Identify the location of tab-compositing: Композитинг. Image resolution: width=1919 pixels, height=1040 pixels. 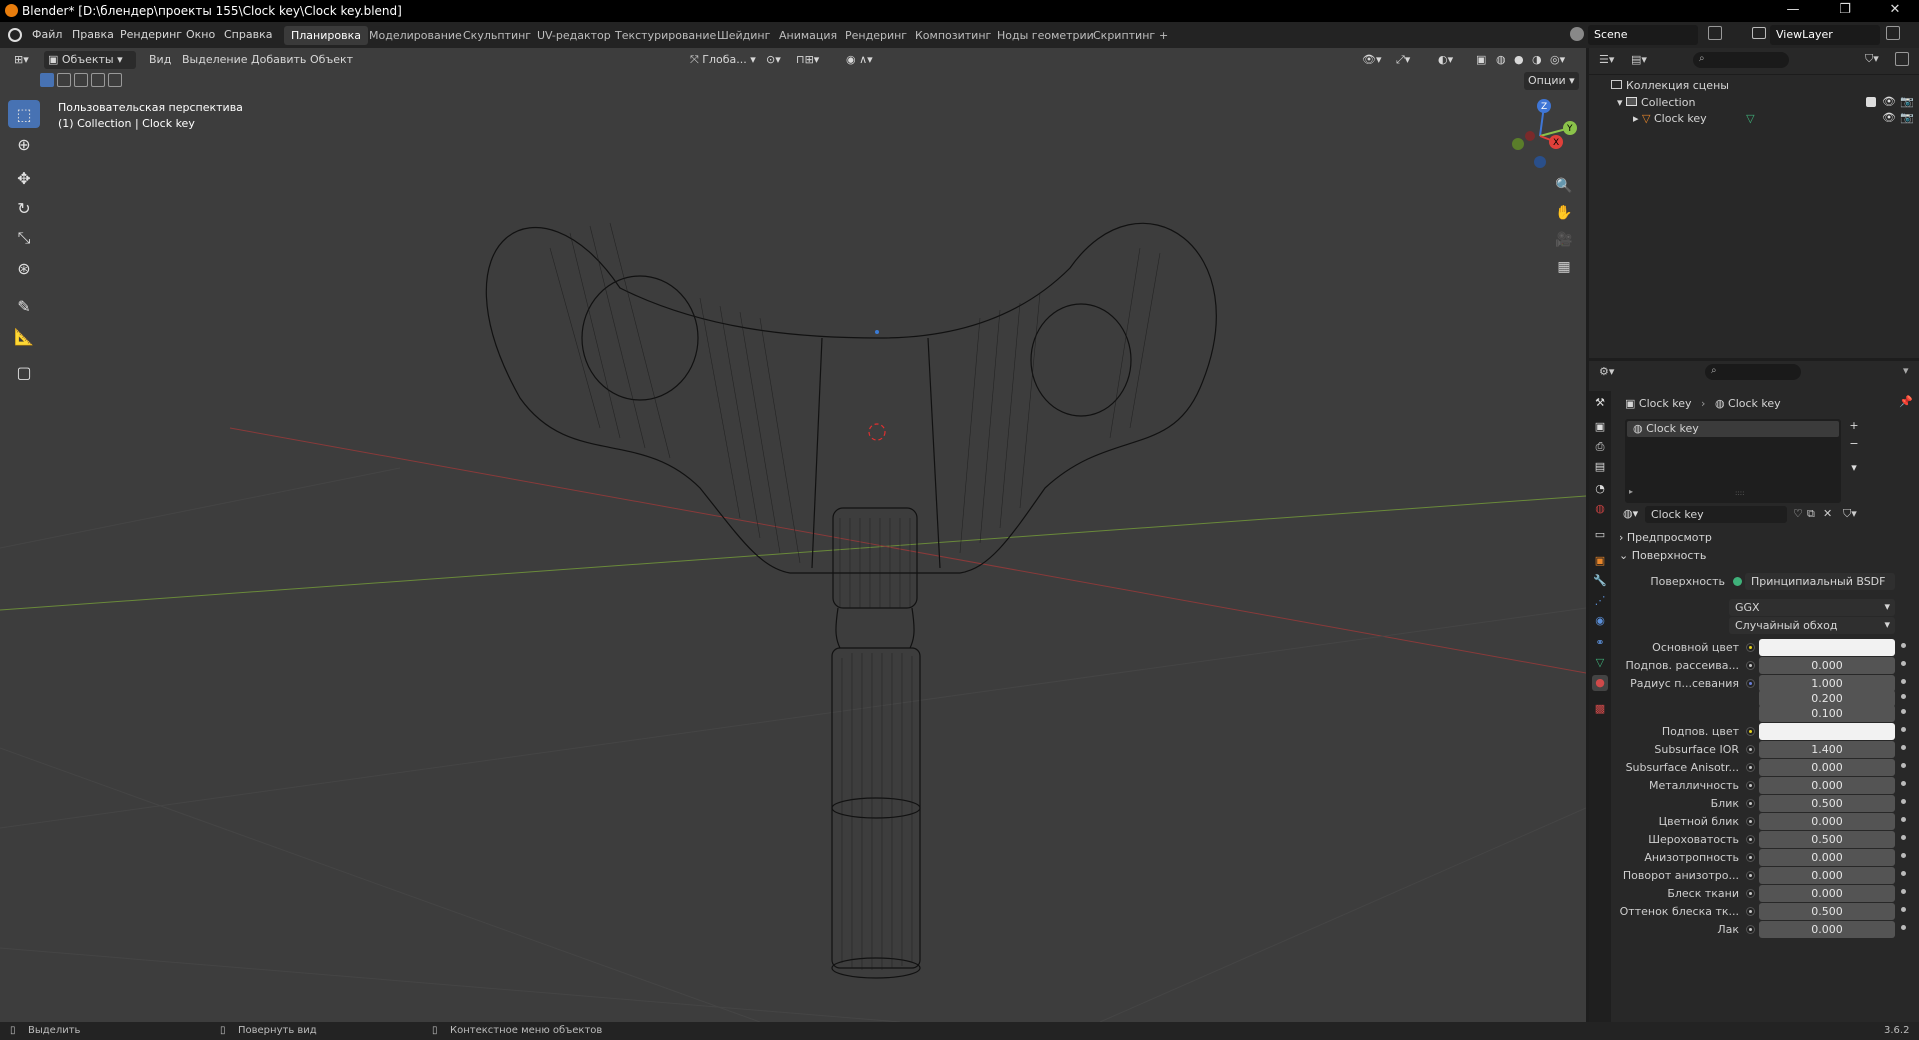
(953, 35).